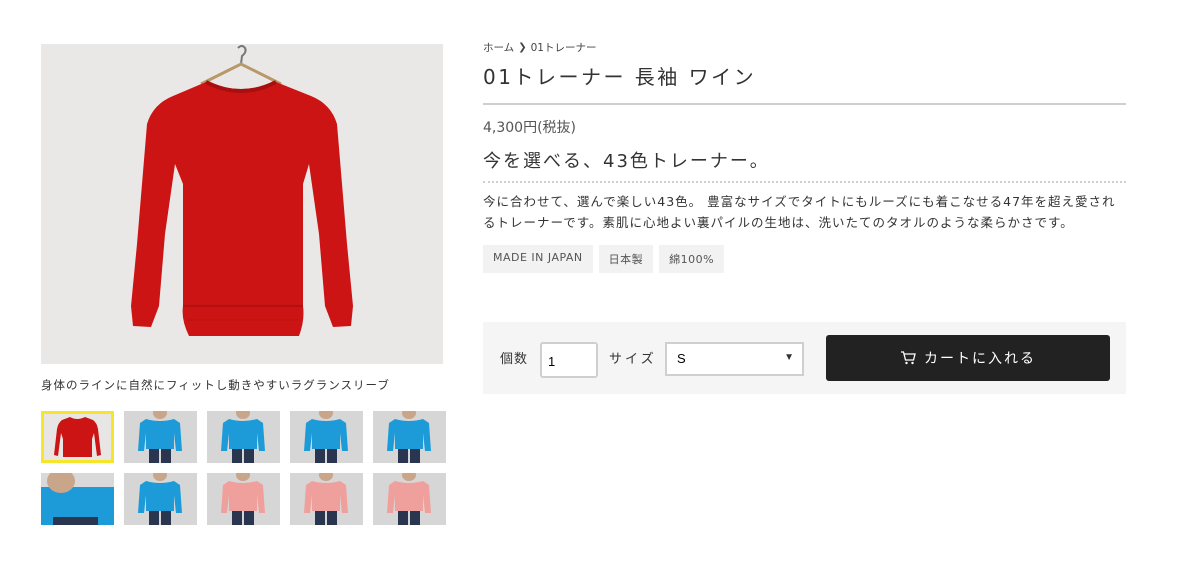 This screenshot has height=581, width=1184. What do you see at coordinates (692, 259) in the screenshot?
I see `tag-cotton: 綿100%` at bounding box center [692, 259].